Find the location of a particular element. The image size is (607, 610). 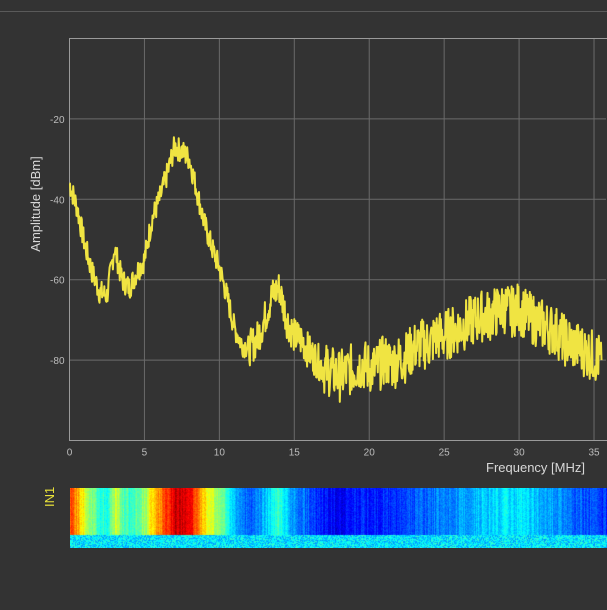

x-tick-label: 35 is located at coordinates (594, 453).